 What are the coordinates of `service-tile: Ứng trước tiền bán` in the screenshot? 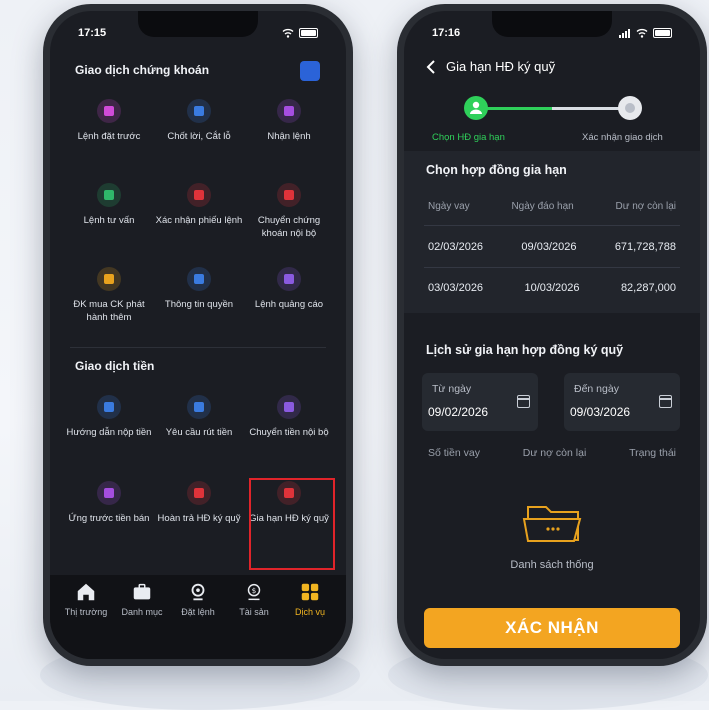 It's located at (109, 524).